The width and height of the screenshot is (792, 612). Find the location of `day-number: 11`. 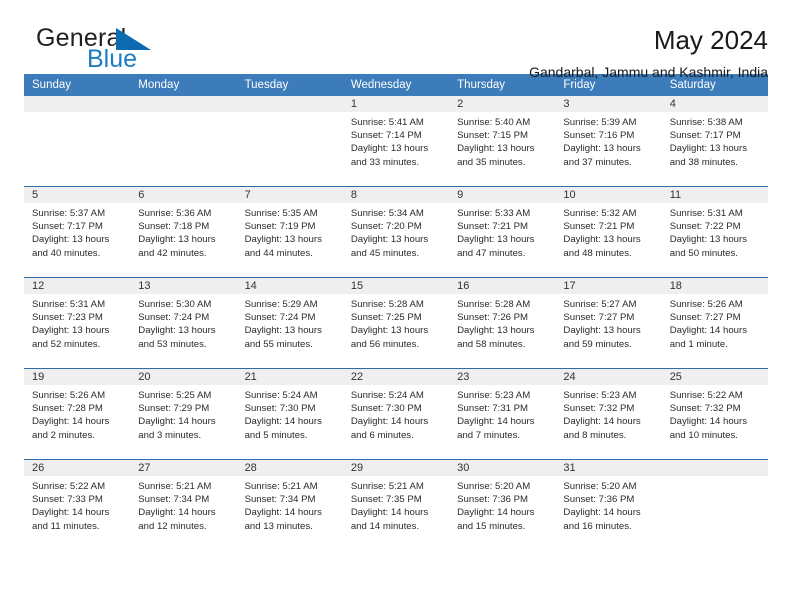

day-number: 11 is located at coordinates (714, 195).